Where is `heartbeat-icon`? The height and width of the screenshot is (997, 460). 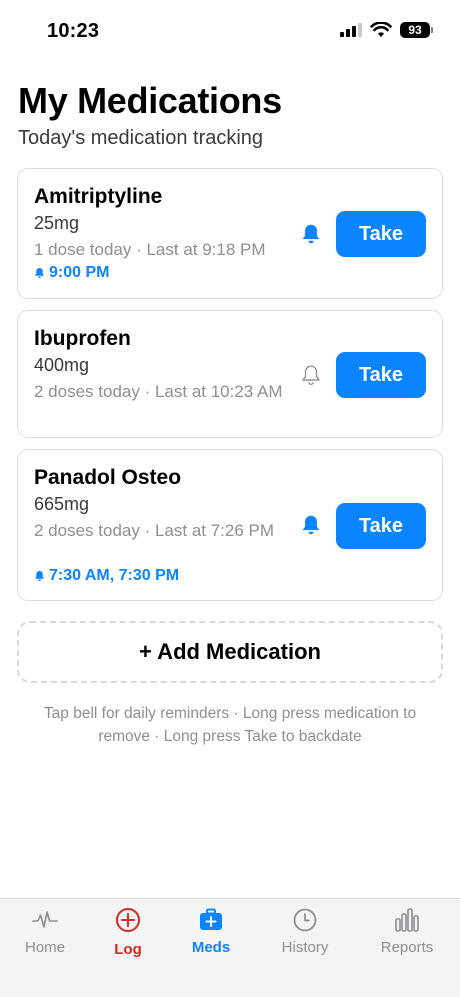 heartbeat-icon is located at coordinates (45, 919).